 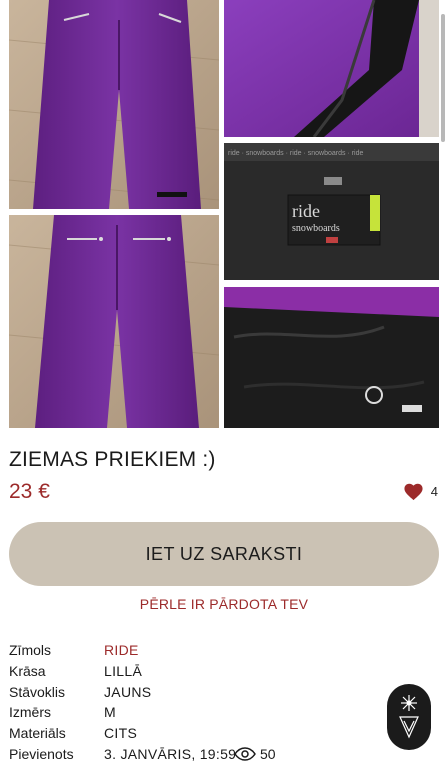 I want to click on eye-icon, so click(x=245, y=754).